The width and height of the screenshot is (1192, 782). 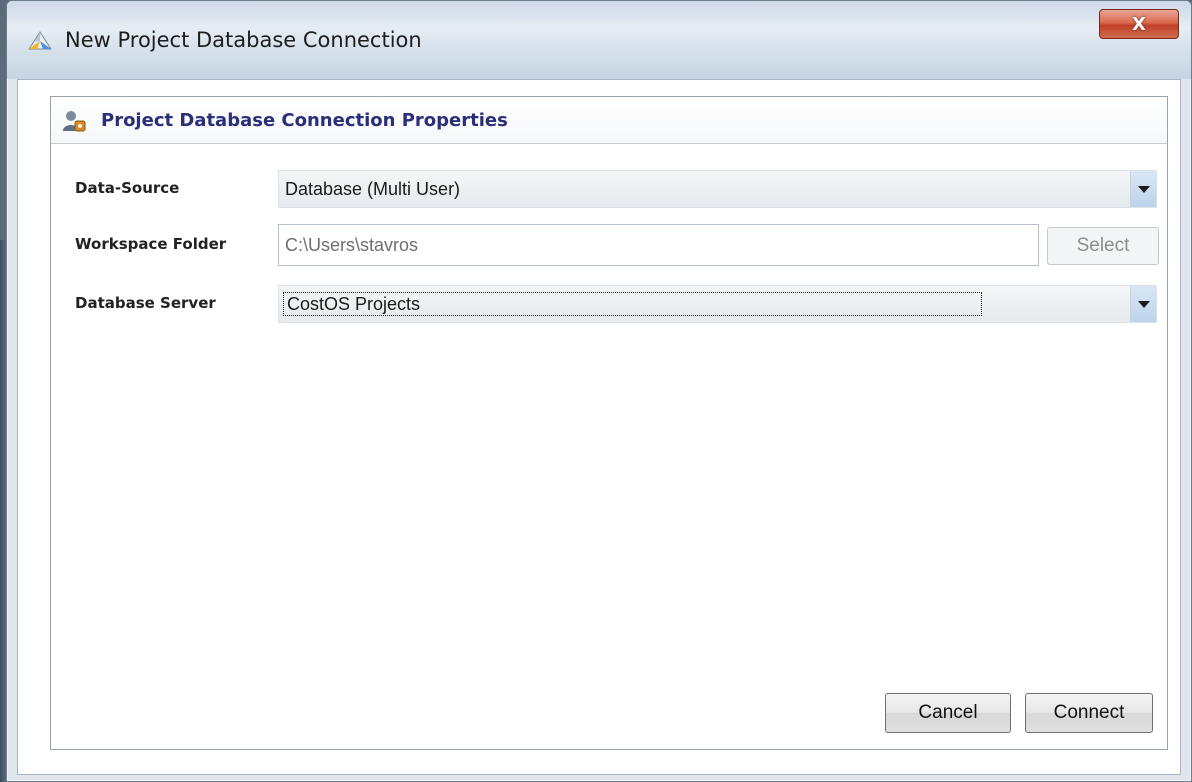 I want to click on close-button: X, so click(x=1139, y=24).